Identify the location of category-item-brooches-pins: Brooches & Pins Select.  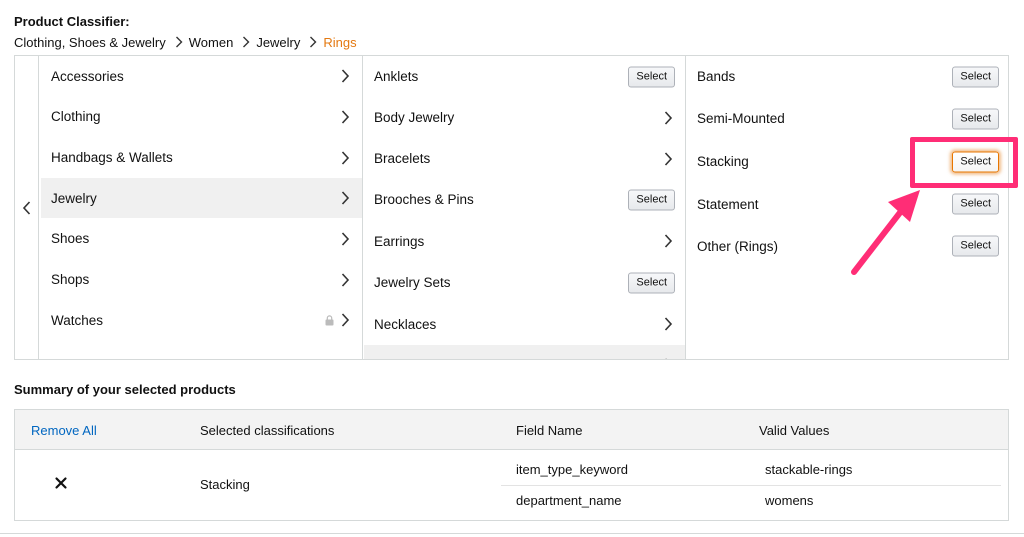
(524, 199).